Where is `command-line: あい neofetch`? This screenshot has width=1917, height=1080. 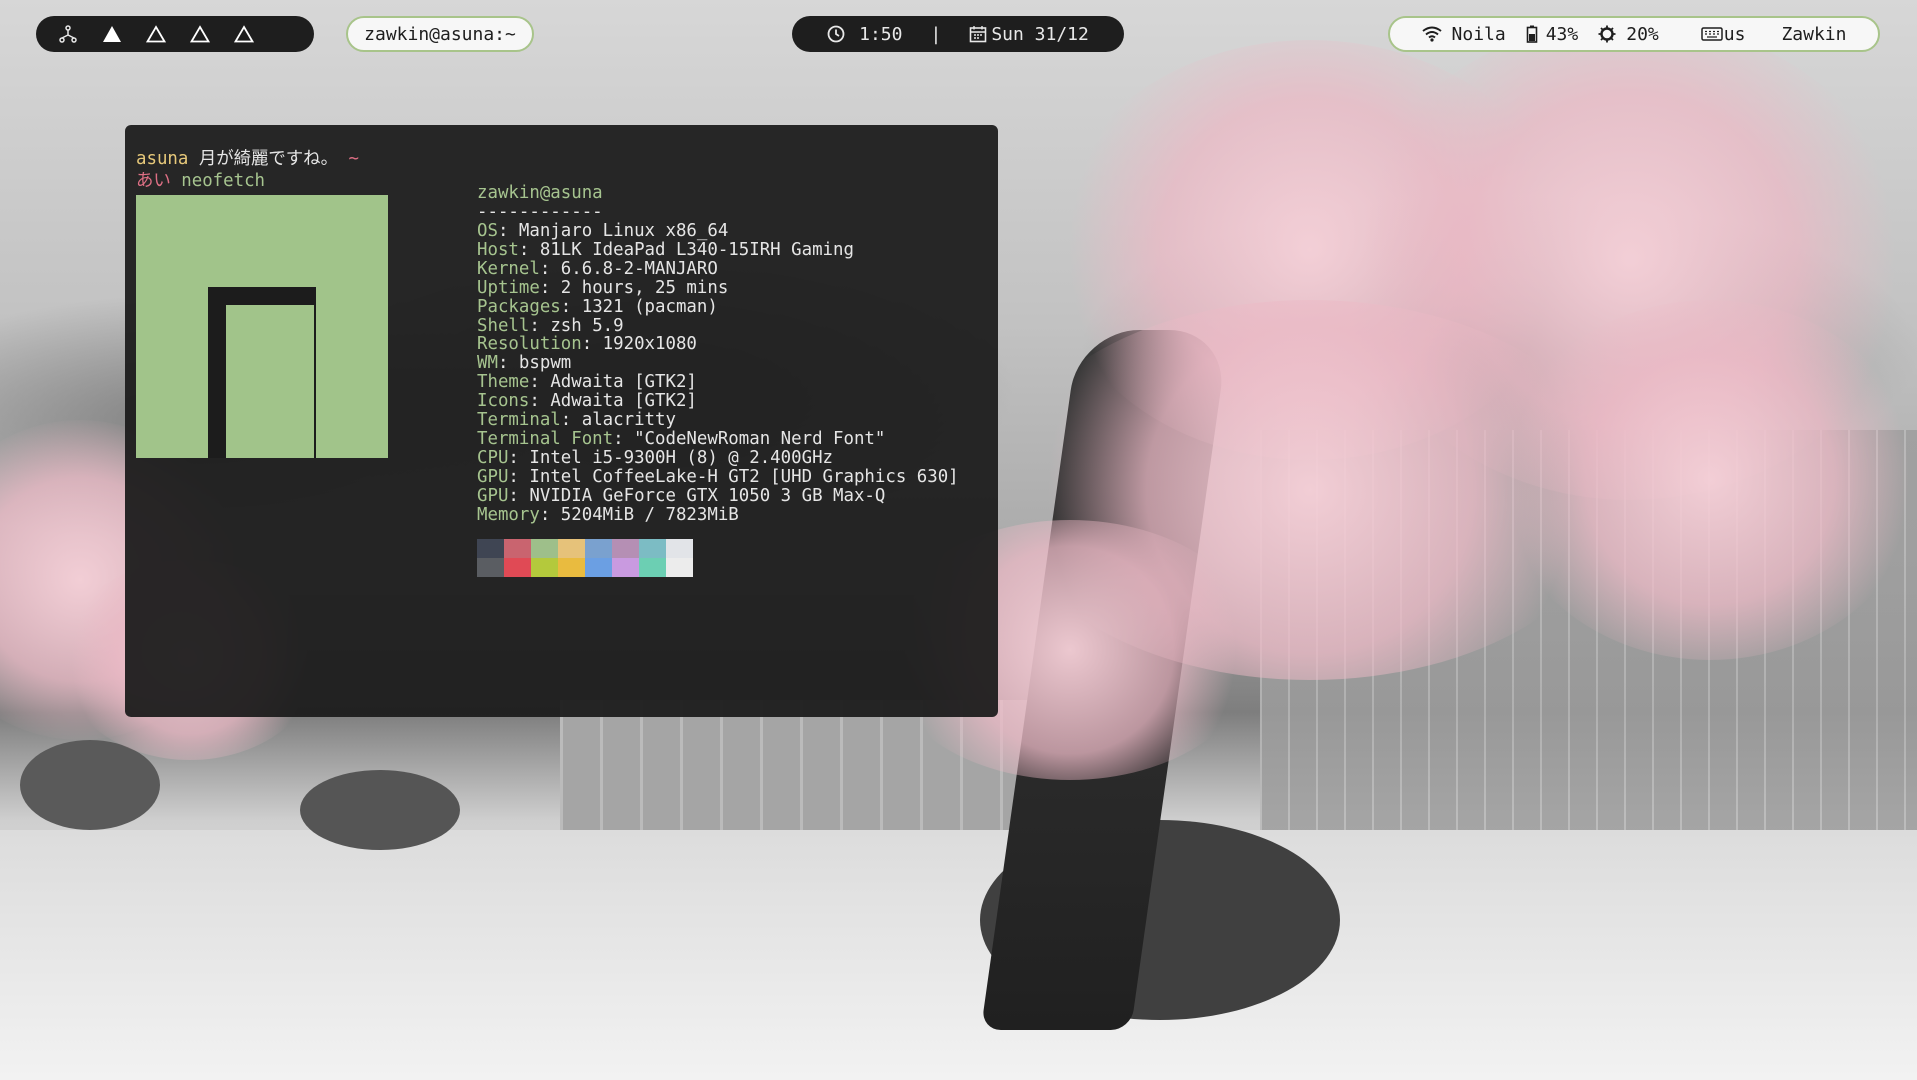 command-line: あい neofetch is located at coordinates (200, 181).